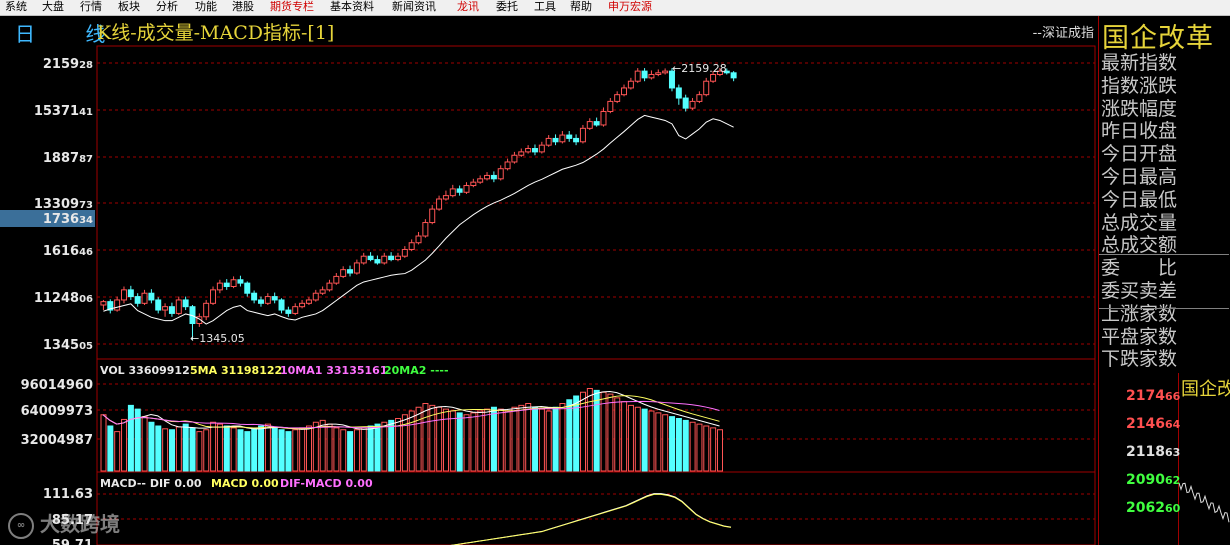 The image size is (1230, 545). Describe the element at coordinates (545, 7) in the screenshot. I see `menu-item: 工具` at that location.